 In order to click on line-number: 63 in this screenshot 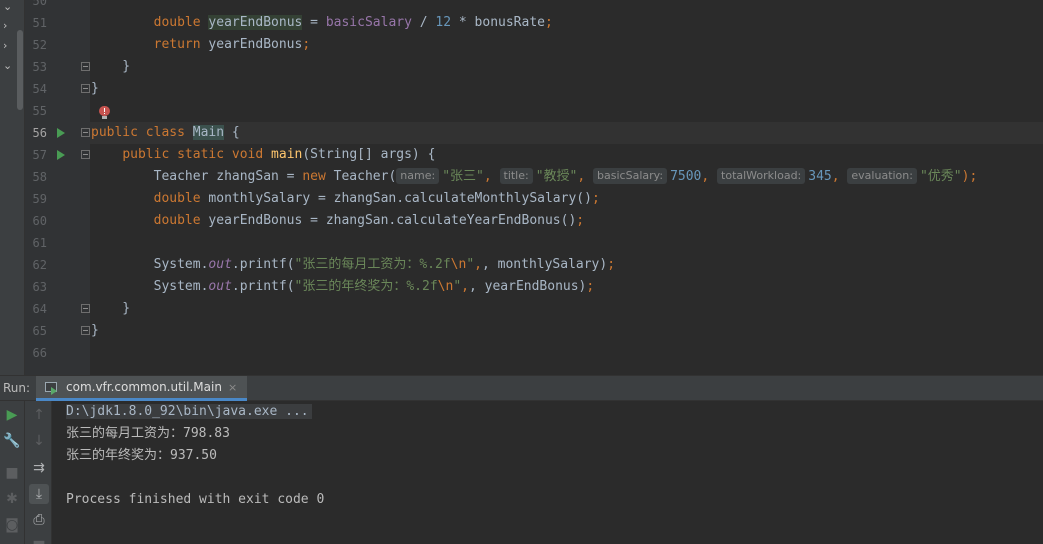, I will do `click(39, 287)`.